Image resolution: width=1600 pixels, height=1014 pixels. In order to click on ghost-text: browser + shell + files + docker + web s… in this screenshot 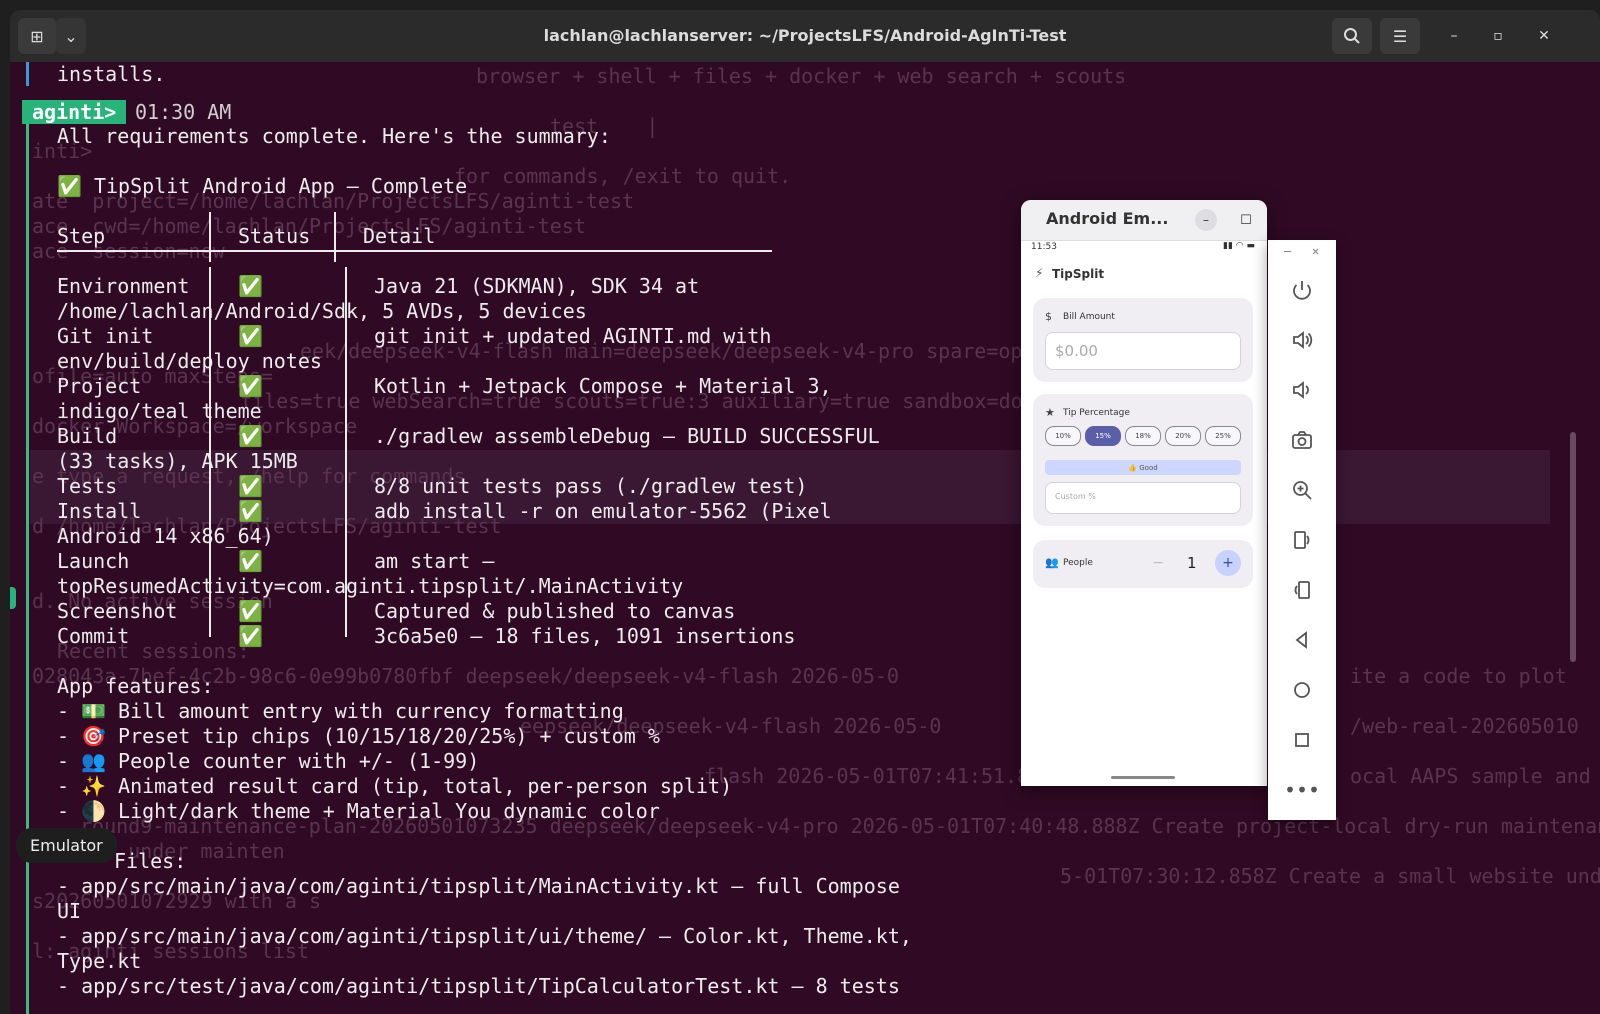, I will do `click(801, 76)`.